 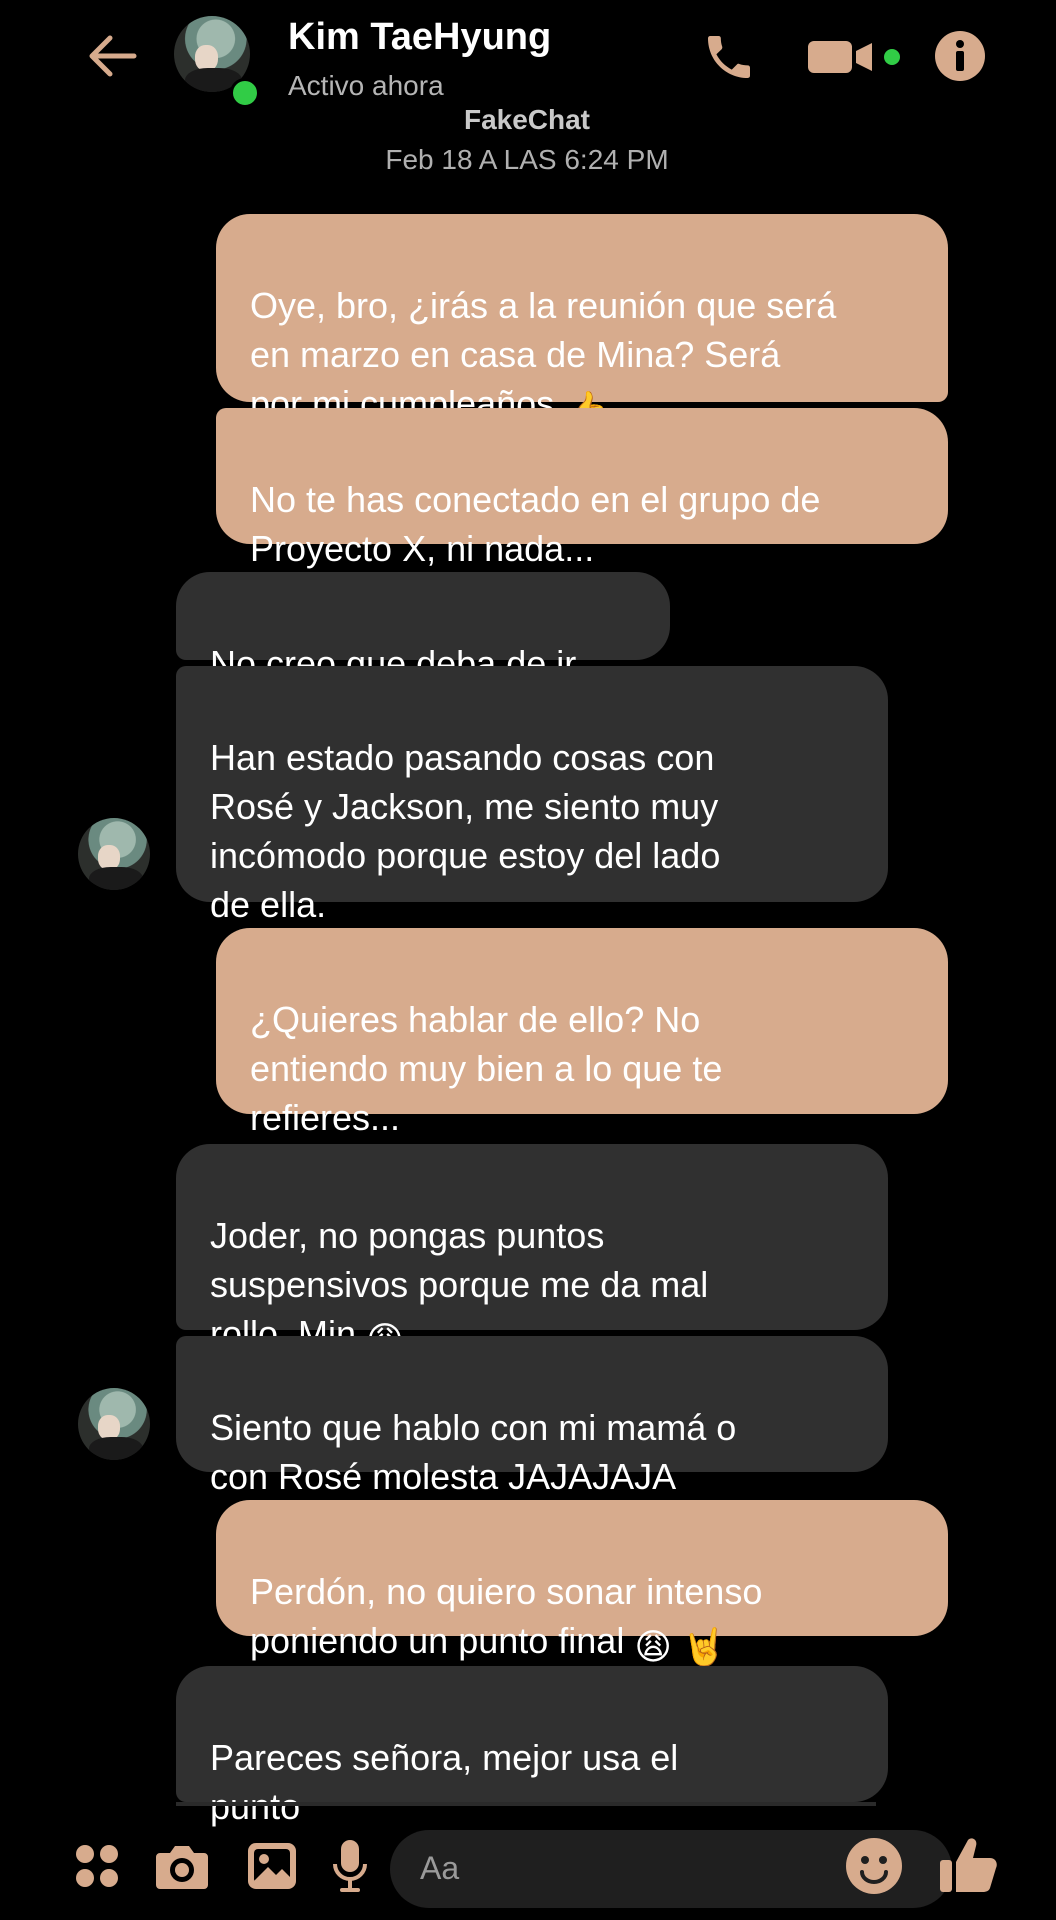 I want to click on video-call-button, so click(x=856, y=57).